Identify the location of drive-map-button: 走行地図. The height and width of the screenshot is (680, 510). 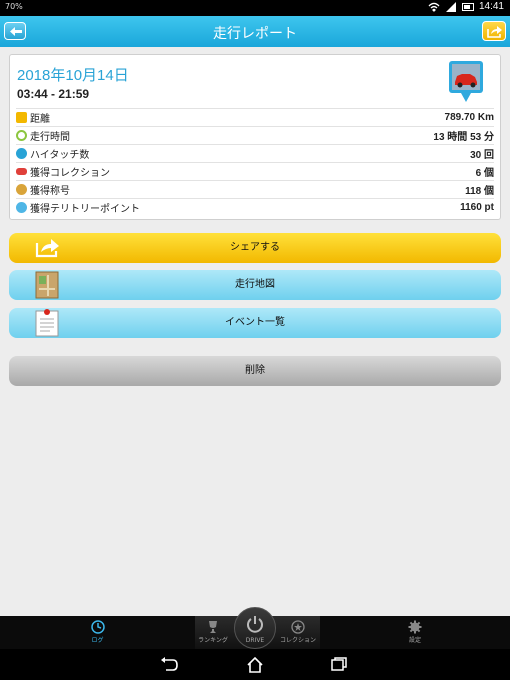
(255, 285).